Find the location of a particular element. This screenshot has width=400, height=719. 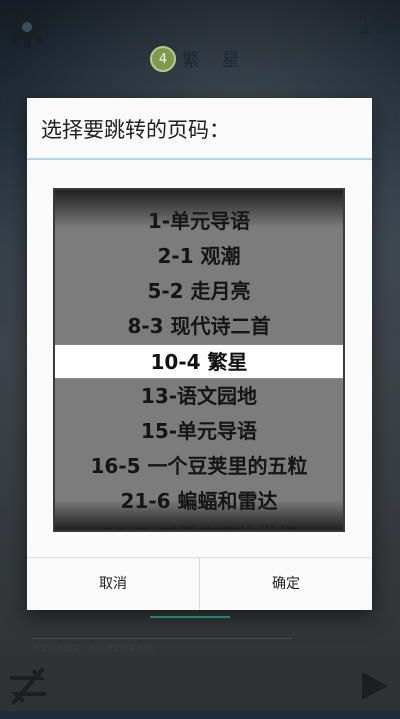

picker-item: 15-单元导语 is located at coordinates (199, 431).